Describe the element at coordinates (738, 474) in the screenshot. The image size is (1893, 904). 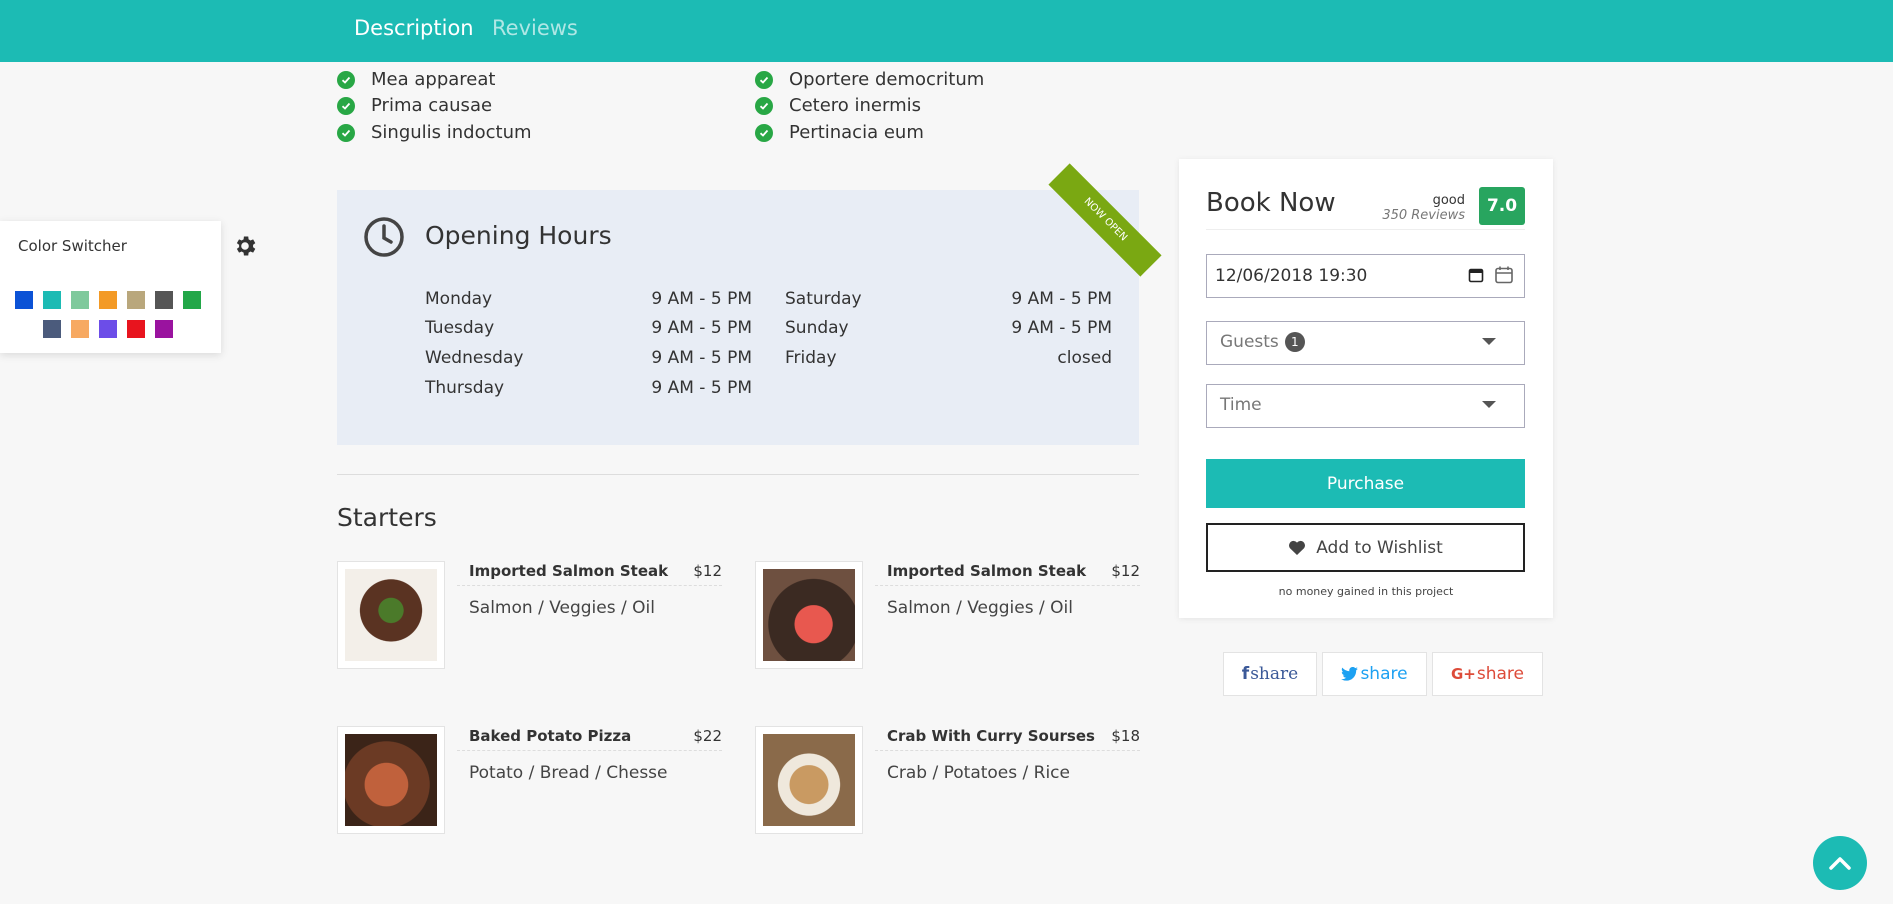
I see `section-divider` at that location.